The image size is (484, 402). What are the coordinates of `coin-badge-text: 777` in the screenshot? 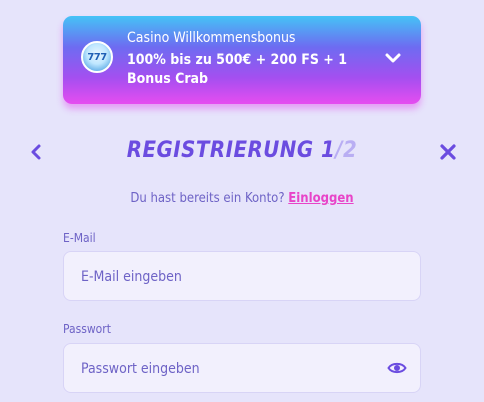 It's located at (97, 57).